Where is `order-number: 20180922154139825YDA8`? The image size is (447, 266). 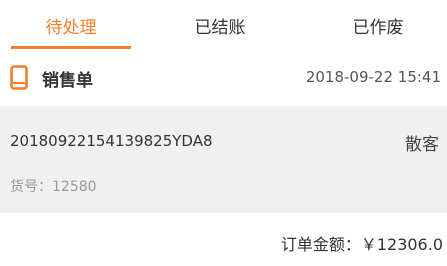
order-number: 20180922154139825YDA8 is located at coordinates (111, 141).